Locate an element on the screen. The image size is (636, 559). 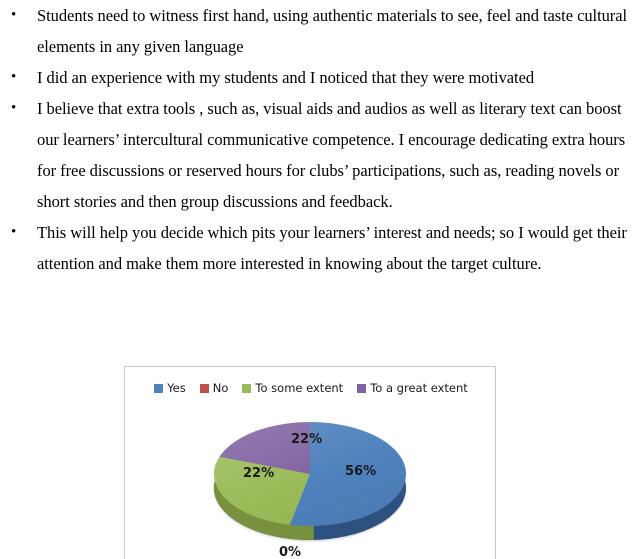
slice-label-to-a-great-extent: 22% is located at coordinates (307, 439).